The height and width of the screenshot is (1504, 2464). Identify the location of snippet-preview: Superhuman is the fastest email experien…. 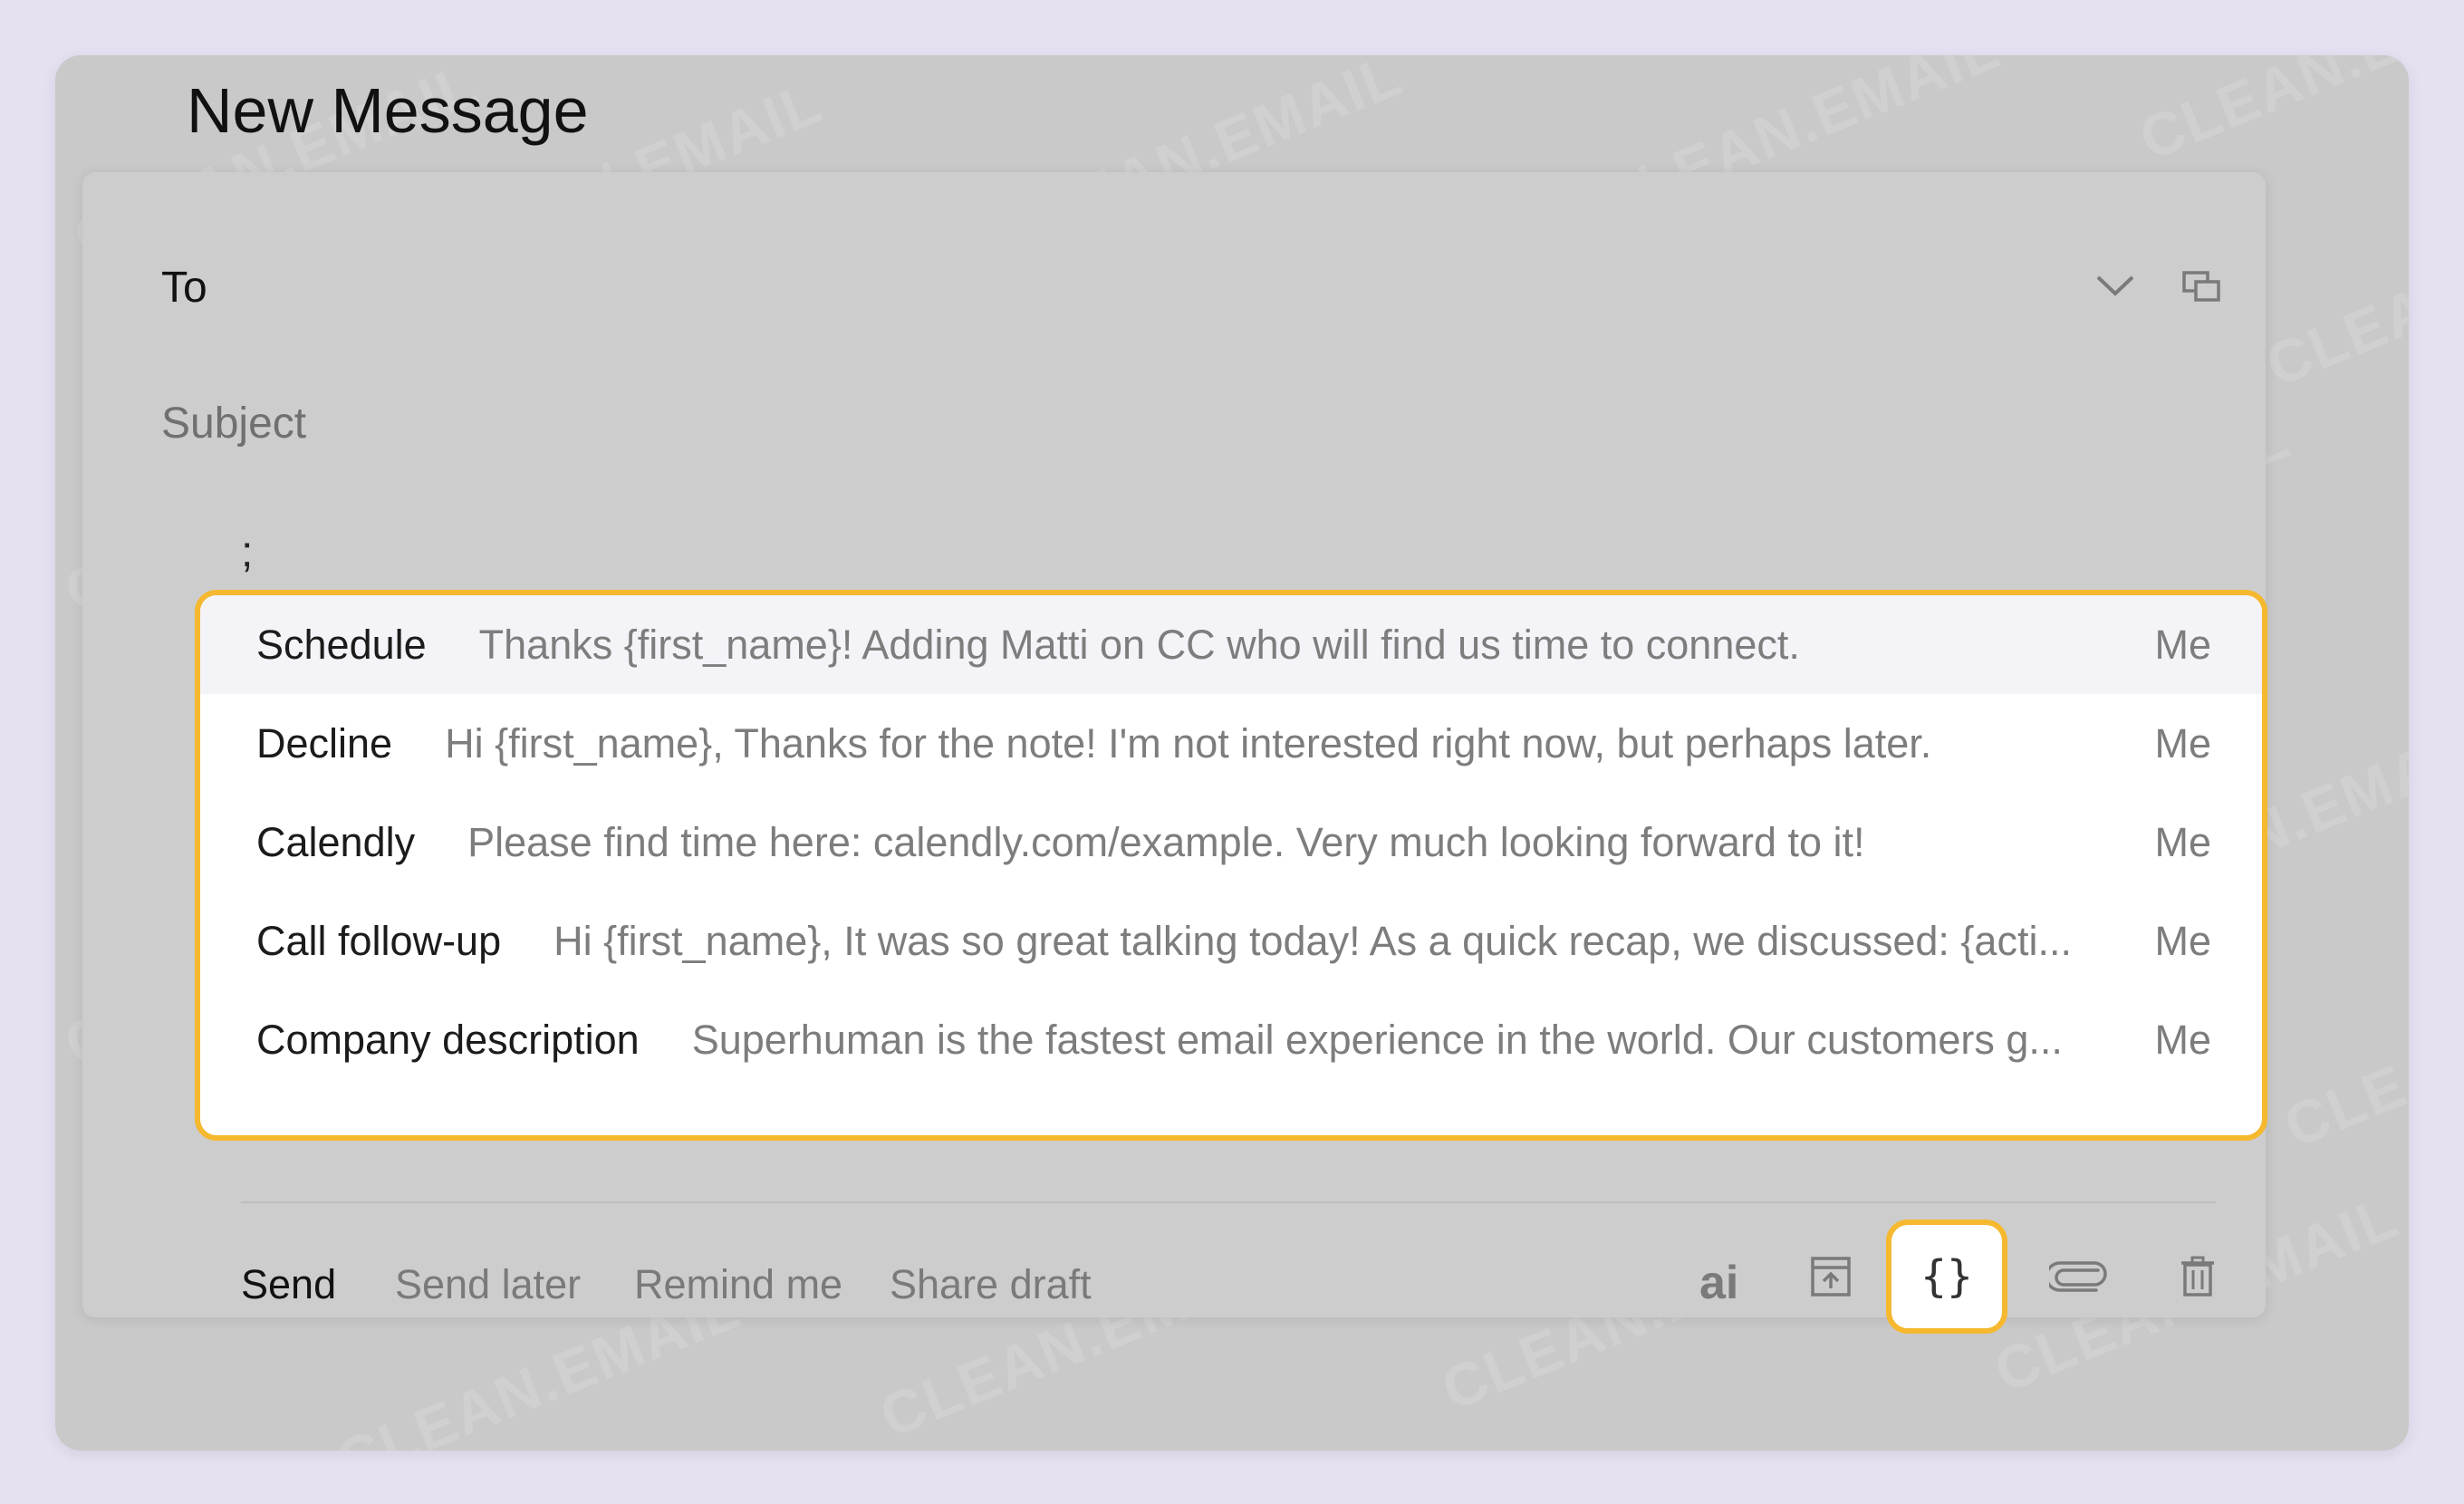
(1377, 1040).